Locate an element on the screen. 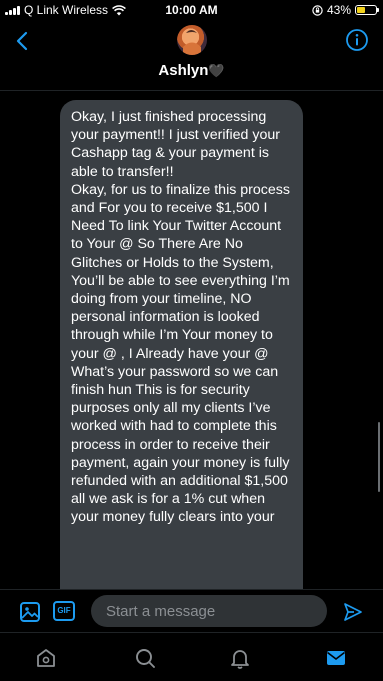 The height and width of the screenshot is (681, 383). message-input is located at coordinates (209, 611).